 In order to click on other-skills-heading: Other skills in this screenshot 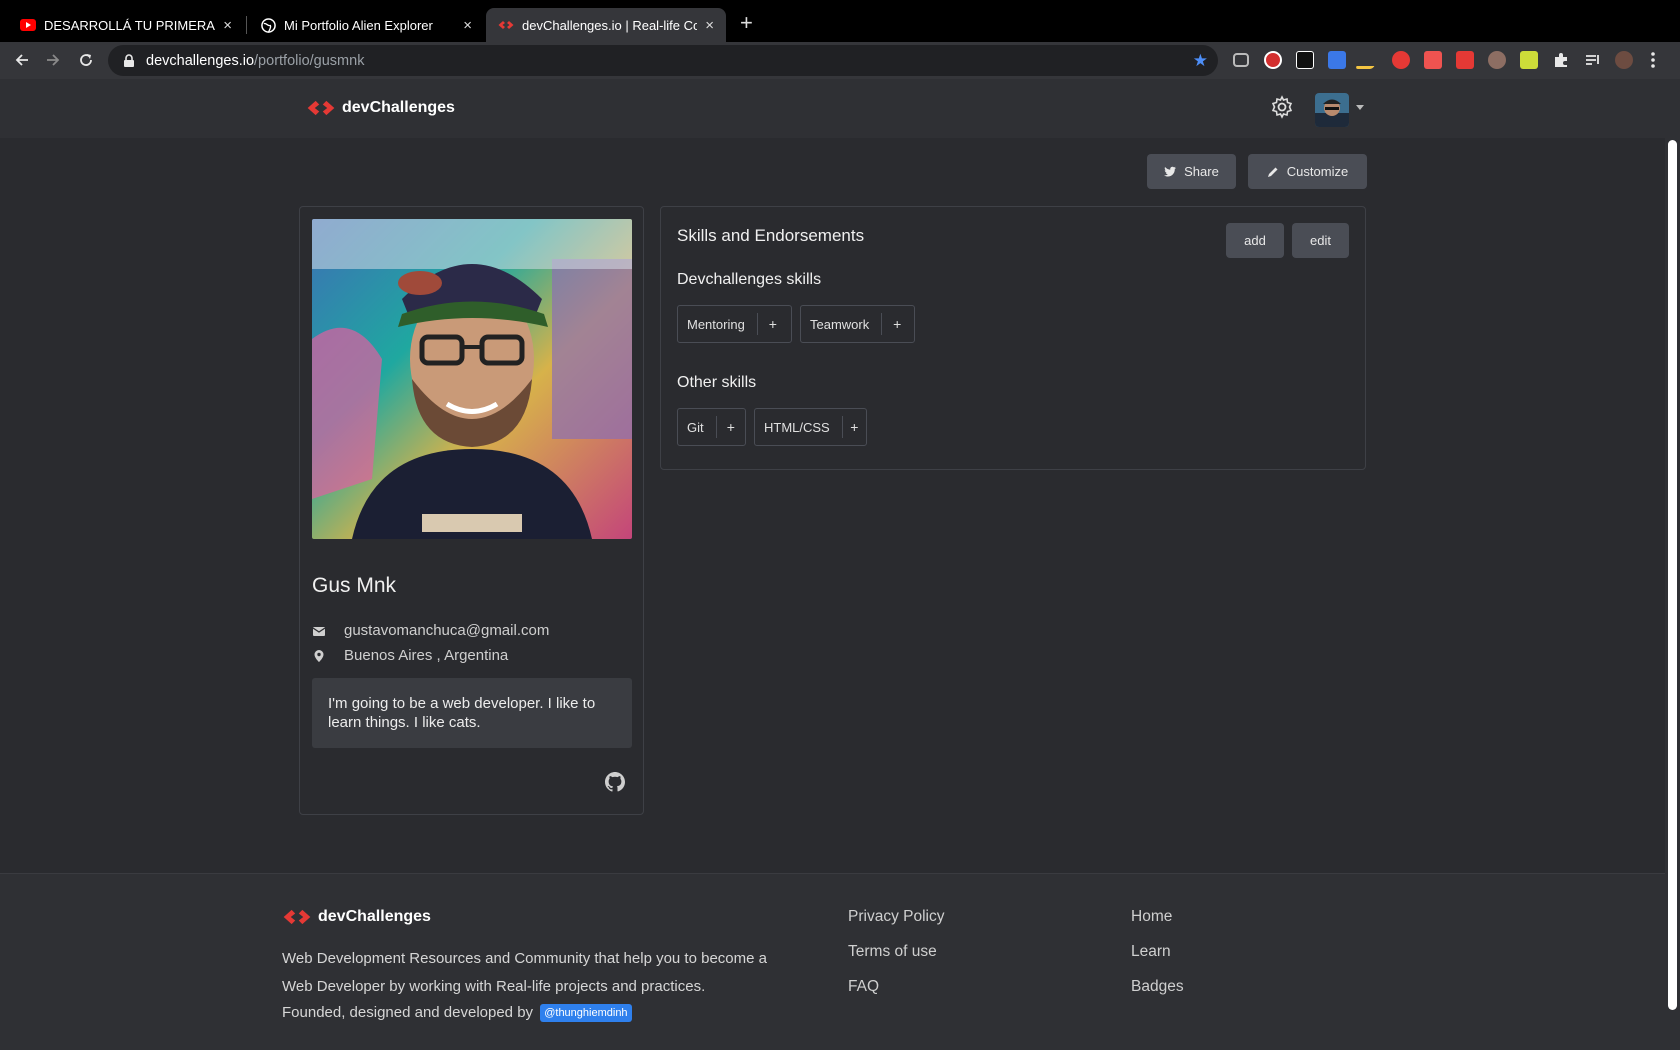, I will do `click(717, 382)`.